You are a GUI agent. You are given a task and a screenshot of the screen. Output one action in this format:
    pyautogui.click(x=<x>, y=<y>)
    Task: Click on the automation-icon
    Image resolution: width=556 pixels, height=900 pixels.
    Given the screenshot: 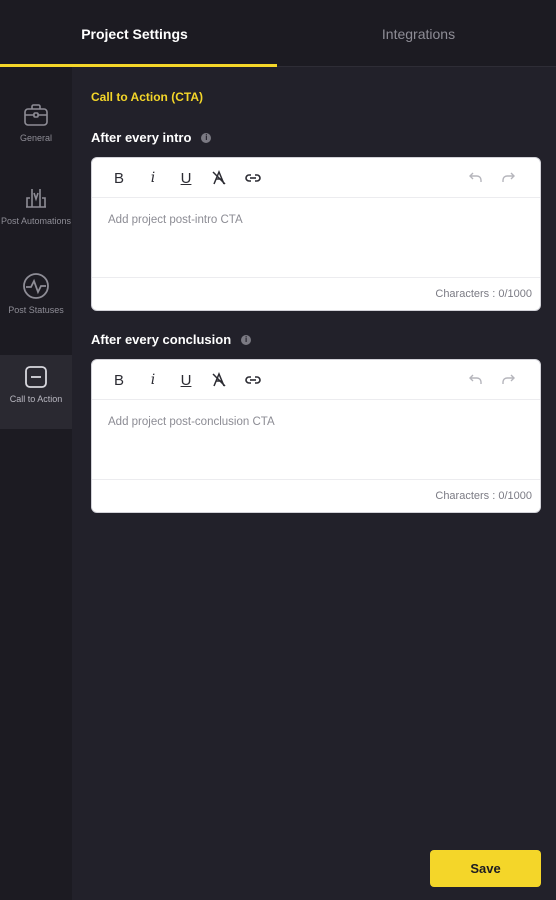 What is the action you would take?
    pyautogui.click(x=36, y=198)
    